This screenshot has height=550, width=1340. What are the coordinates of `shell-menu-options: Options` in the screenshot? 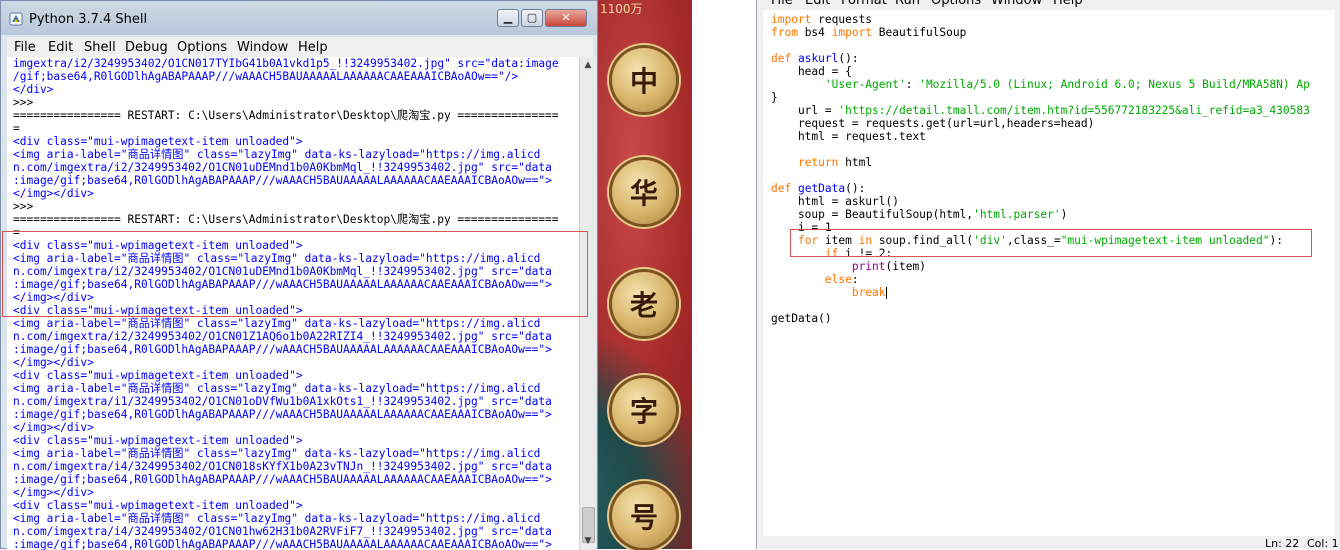 It's located at (202, 47).